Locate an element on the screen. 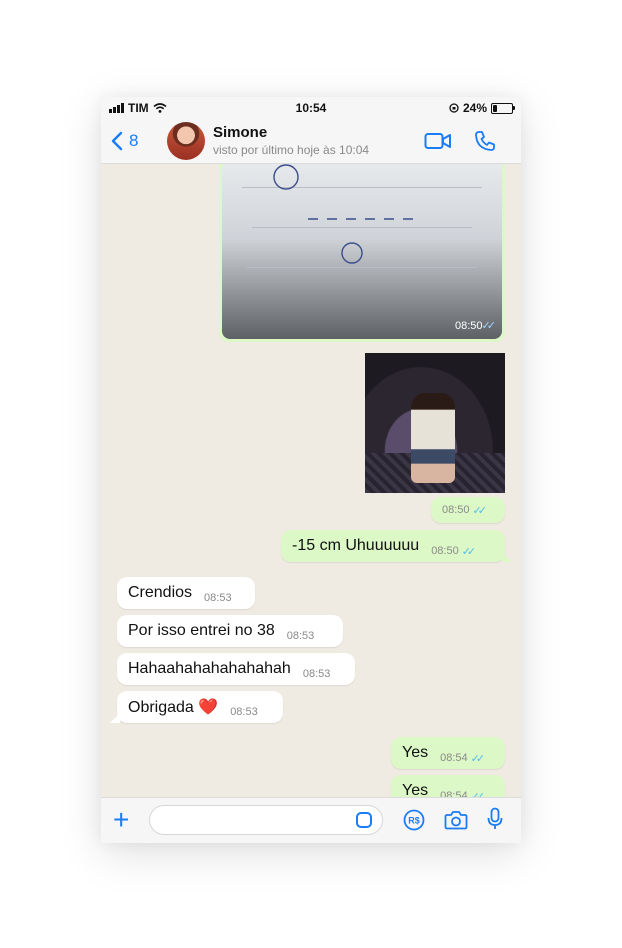 This screenshot has width=622, height=948. image-message: 08:50 ✓✓ is located at coordinates (362, 253).